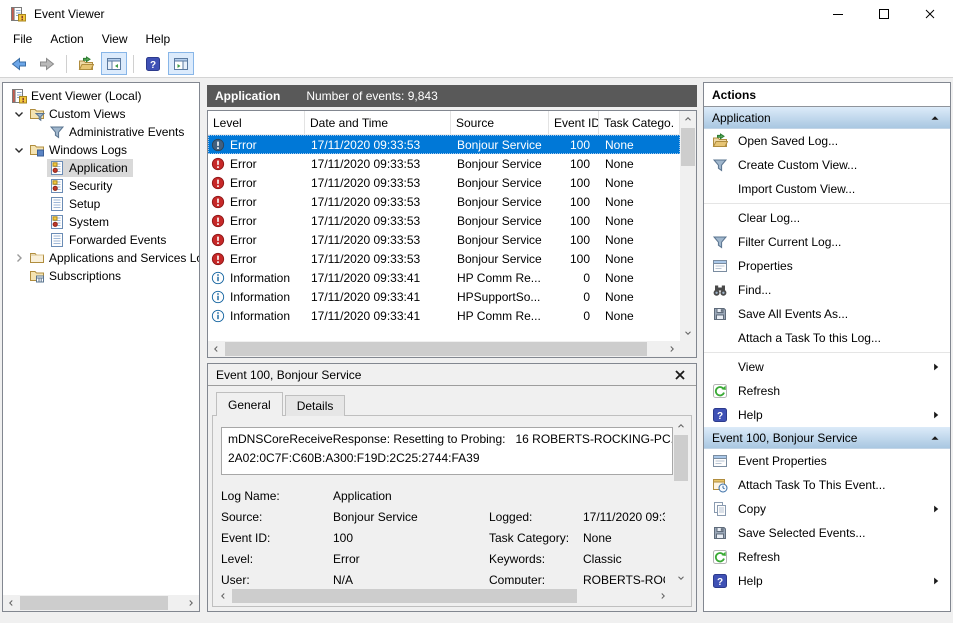 The image size is (953, 623). Describe the element at coordinates (827, 367) in the screenshot. I see `action-item-view: View` at that location.